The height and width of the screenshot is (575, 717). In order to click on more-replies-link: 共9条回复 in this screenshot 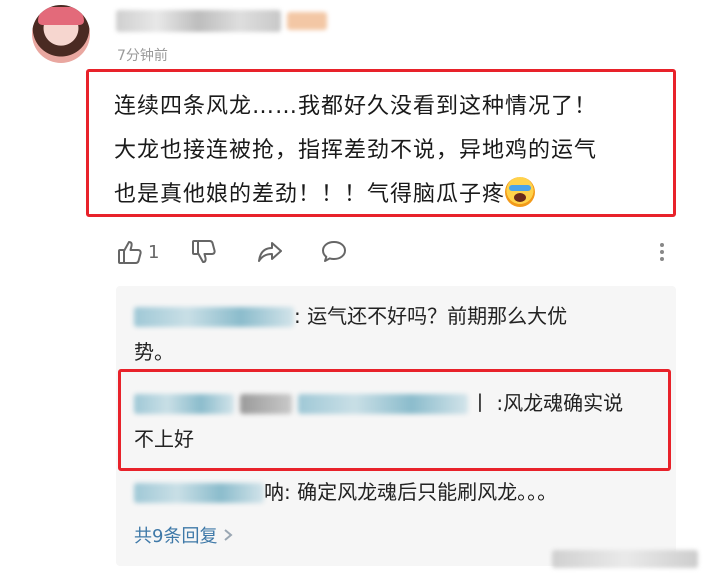, I will do `click(184, 535)`.